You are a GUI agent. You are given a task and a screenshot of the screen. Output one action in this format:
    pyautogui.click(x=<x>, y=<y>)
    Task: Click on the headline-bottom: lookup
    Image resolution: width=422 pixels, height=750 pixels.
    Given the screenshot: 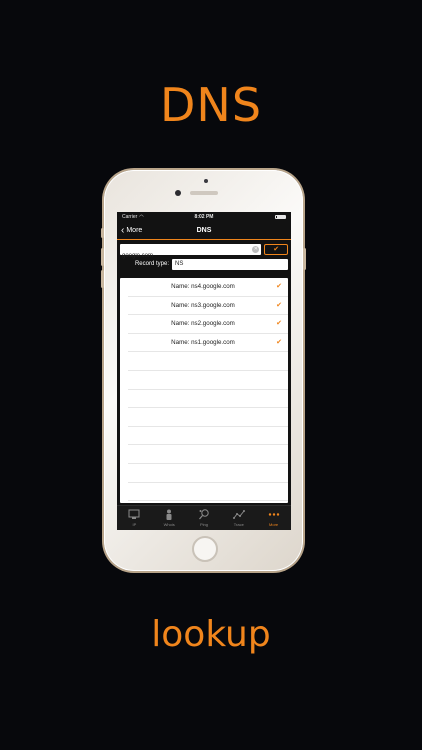 What is the action you would take?
    pyautogui.click(x=211, y=634)
    